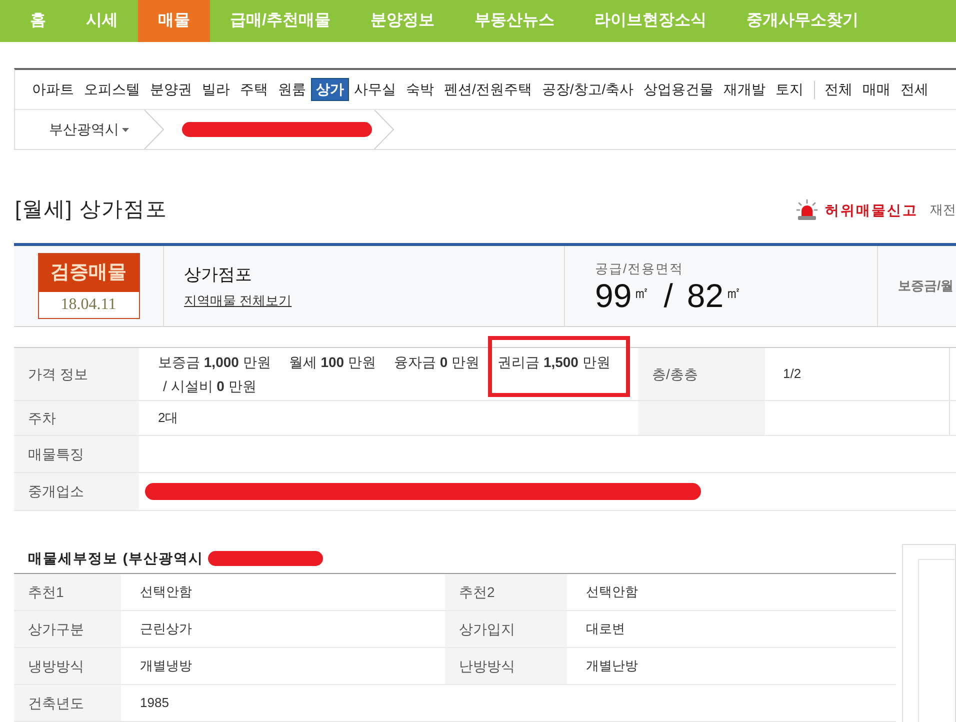  Describe the element at coordinates (792, 374) in the screenshot. I see `table-cell-text: 1/2` at that location.